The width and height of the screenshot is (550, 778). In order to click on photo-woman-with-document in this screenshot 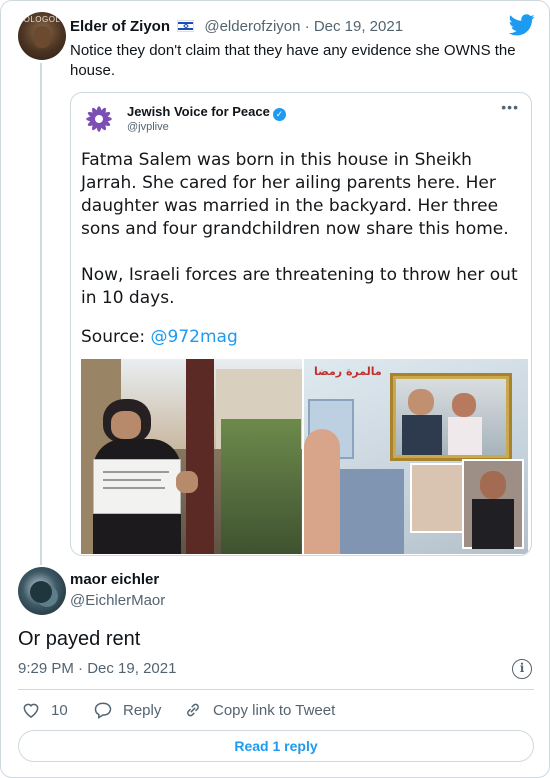, I will do `click(191, 456)`.